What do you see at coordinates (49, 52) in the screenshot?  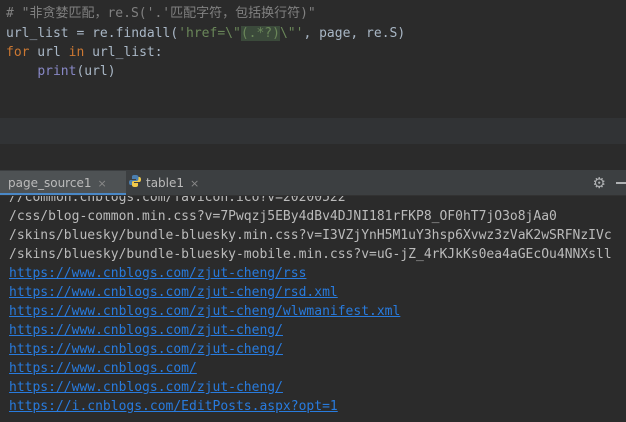 I see `code-loop-var: url` at bounding box center [49, 52].